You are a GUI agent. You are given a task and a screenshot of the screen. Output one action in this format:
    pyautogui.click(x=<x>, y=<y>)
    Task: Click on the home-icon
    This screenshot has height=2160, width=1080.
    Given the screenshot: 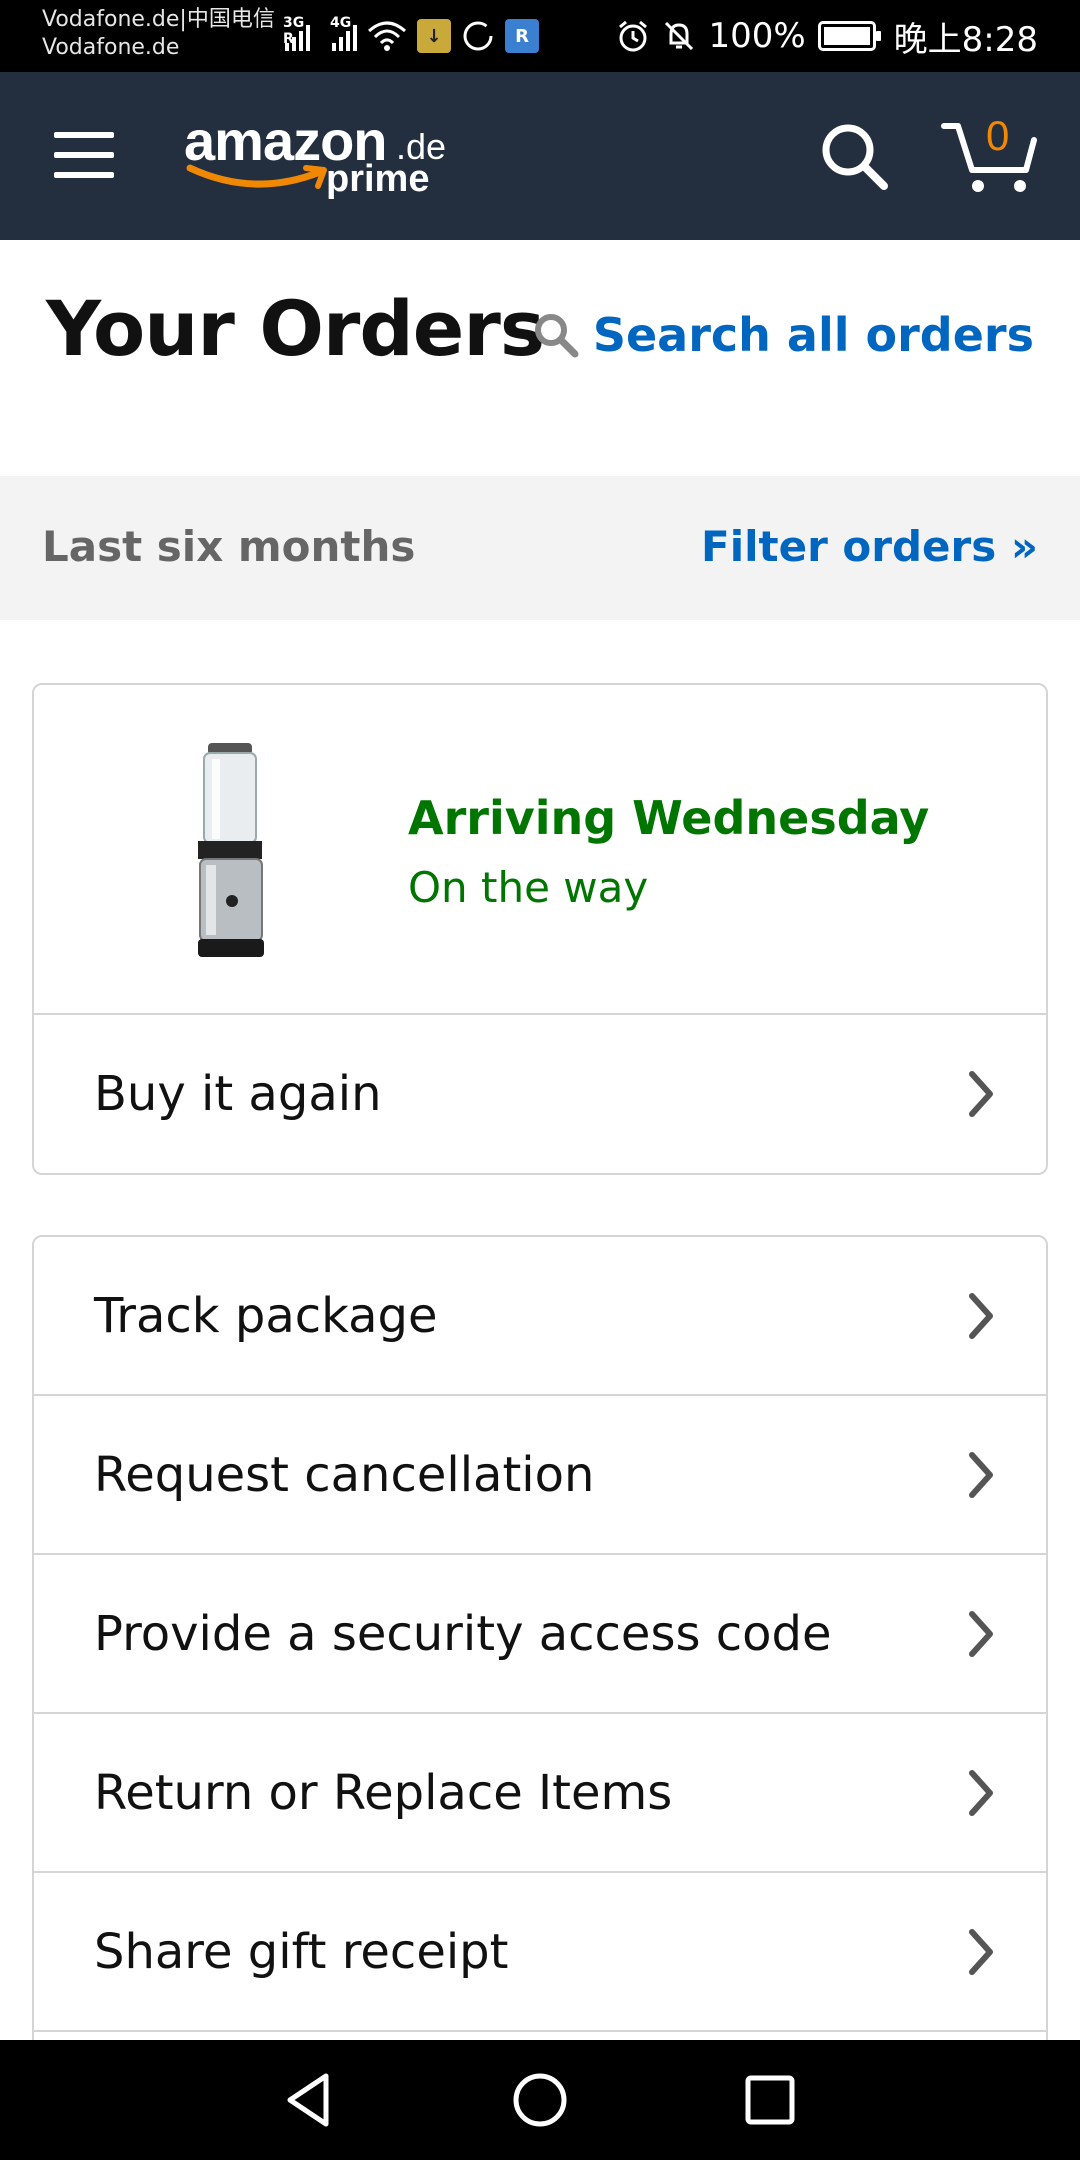 What is the action you would take?
    pyautogui.click(x=540, y=2100)
    